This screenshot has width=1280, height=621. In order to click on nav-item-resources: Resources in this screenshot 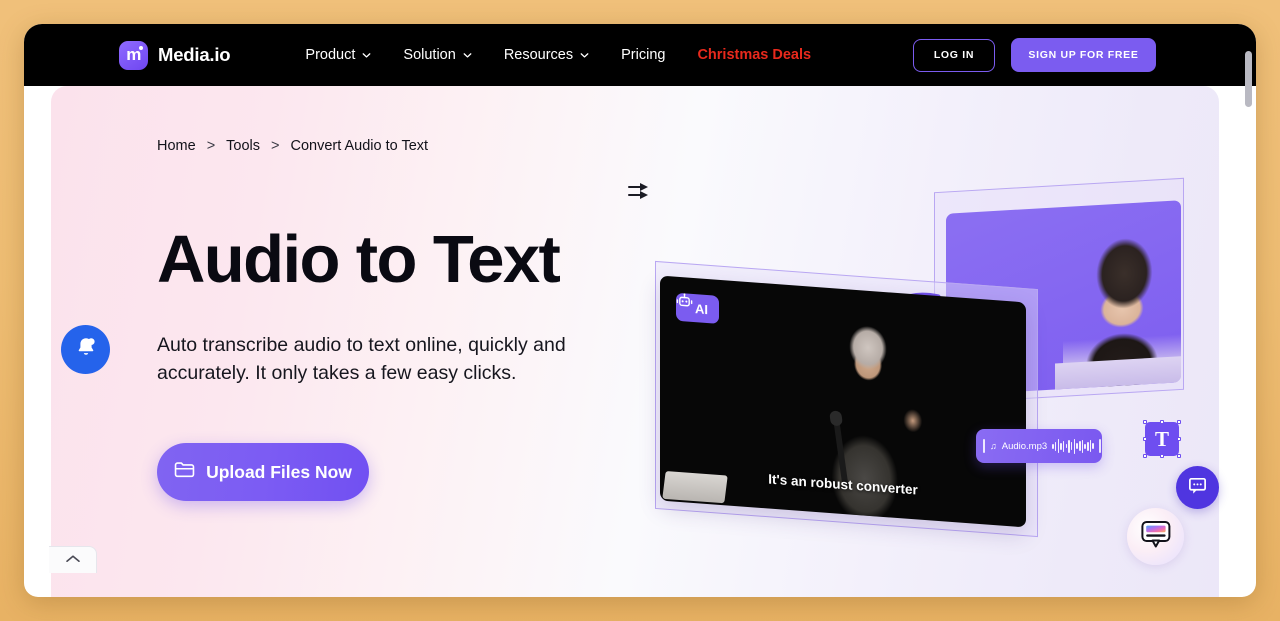, I will do `click(546, 55)`.